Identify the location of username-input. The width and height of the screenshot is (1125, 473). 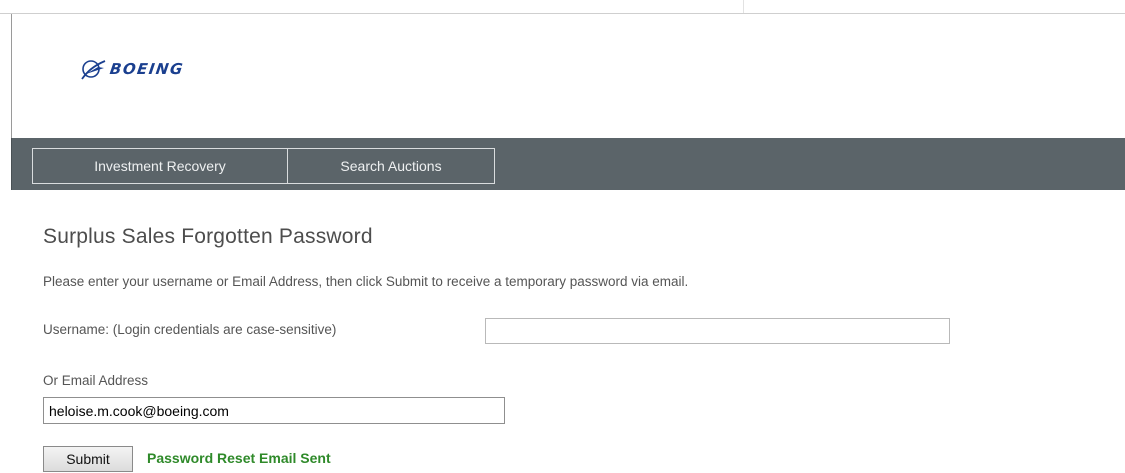
(717, 331).